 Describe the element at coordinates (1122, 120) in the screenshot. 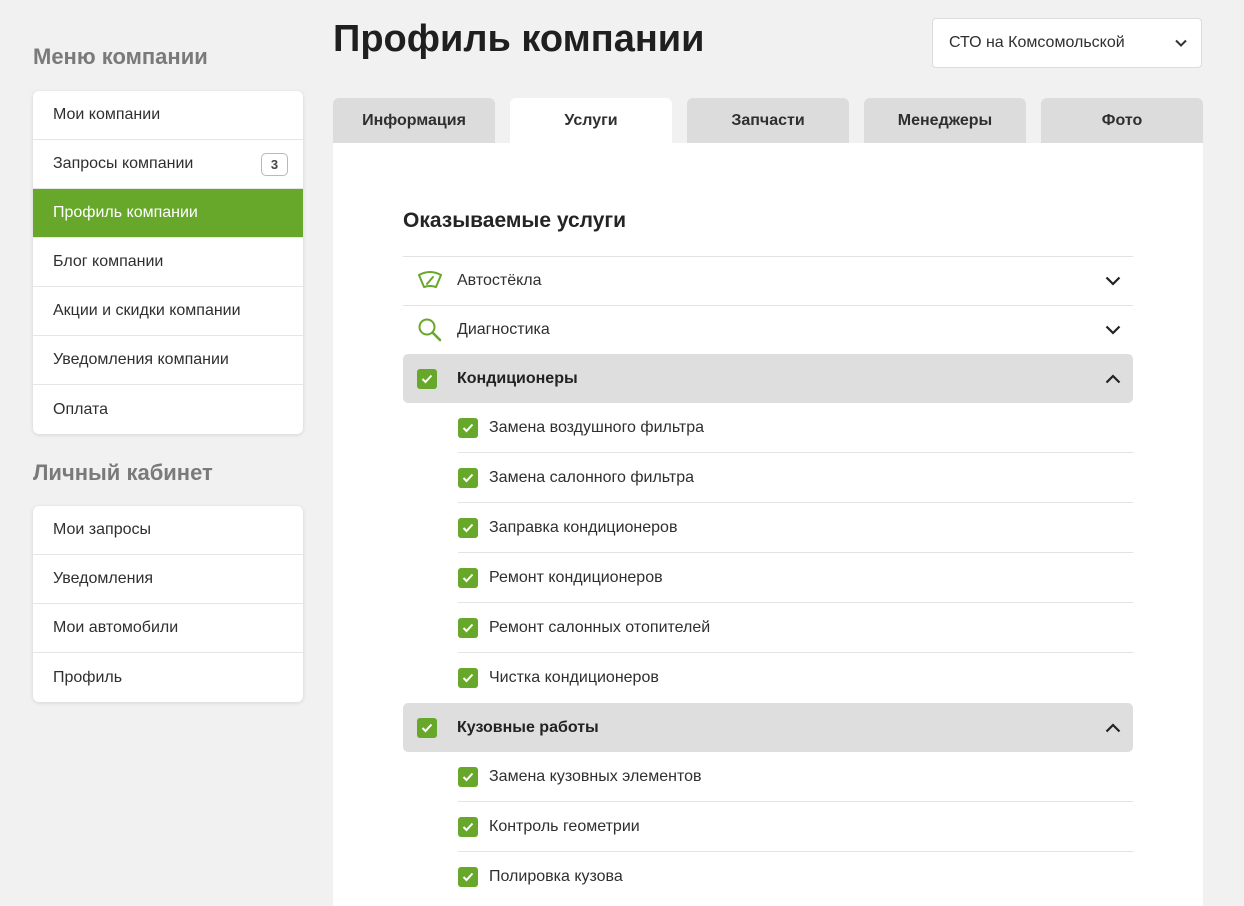

I see `tab-photo: Фото` at that location.